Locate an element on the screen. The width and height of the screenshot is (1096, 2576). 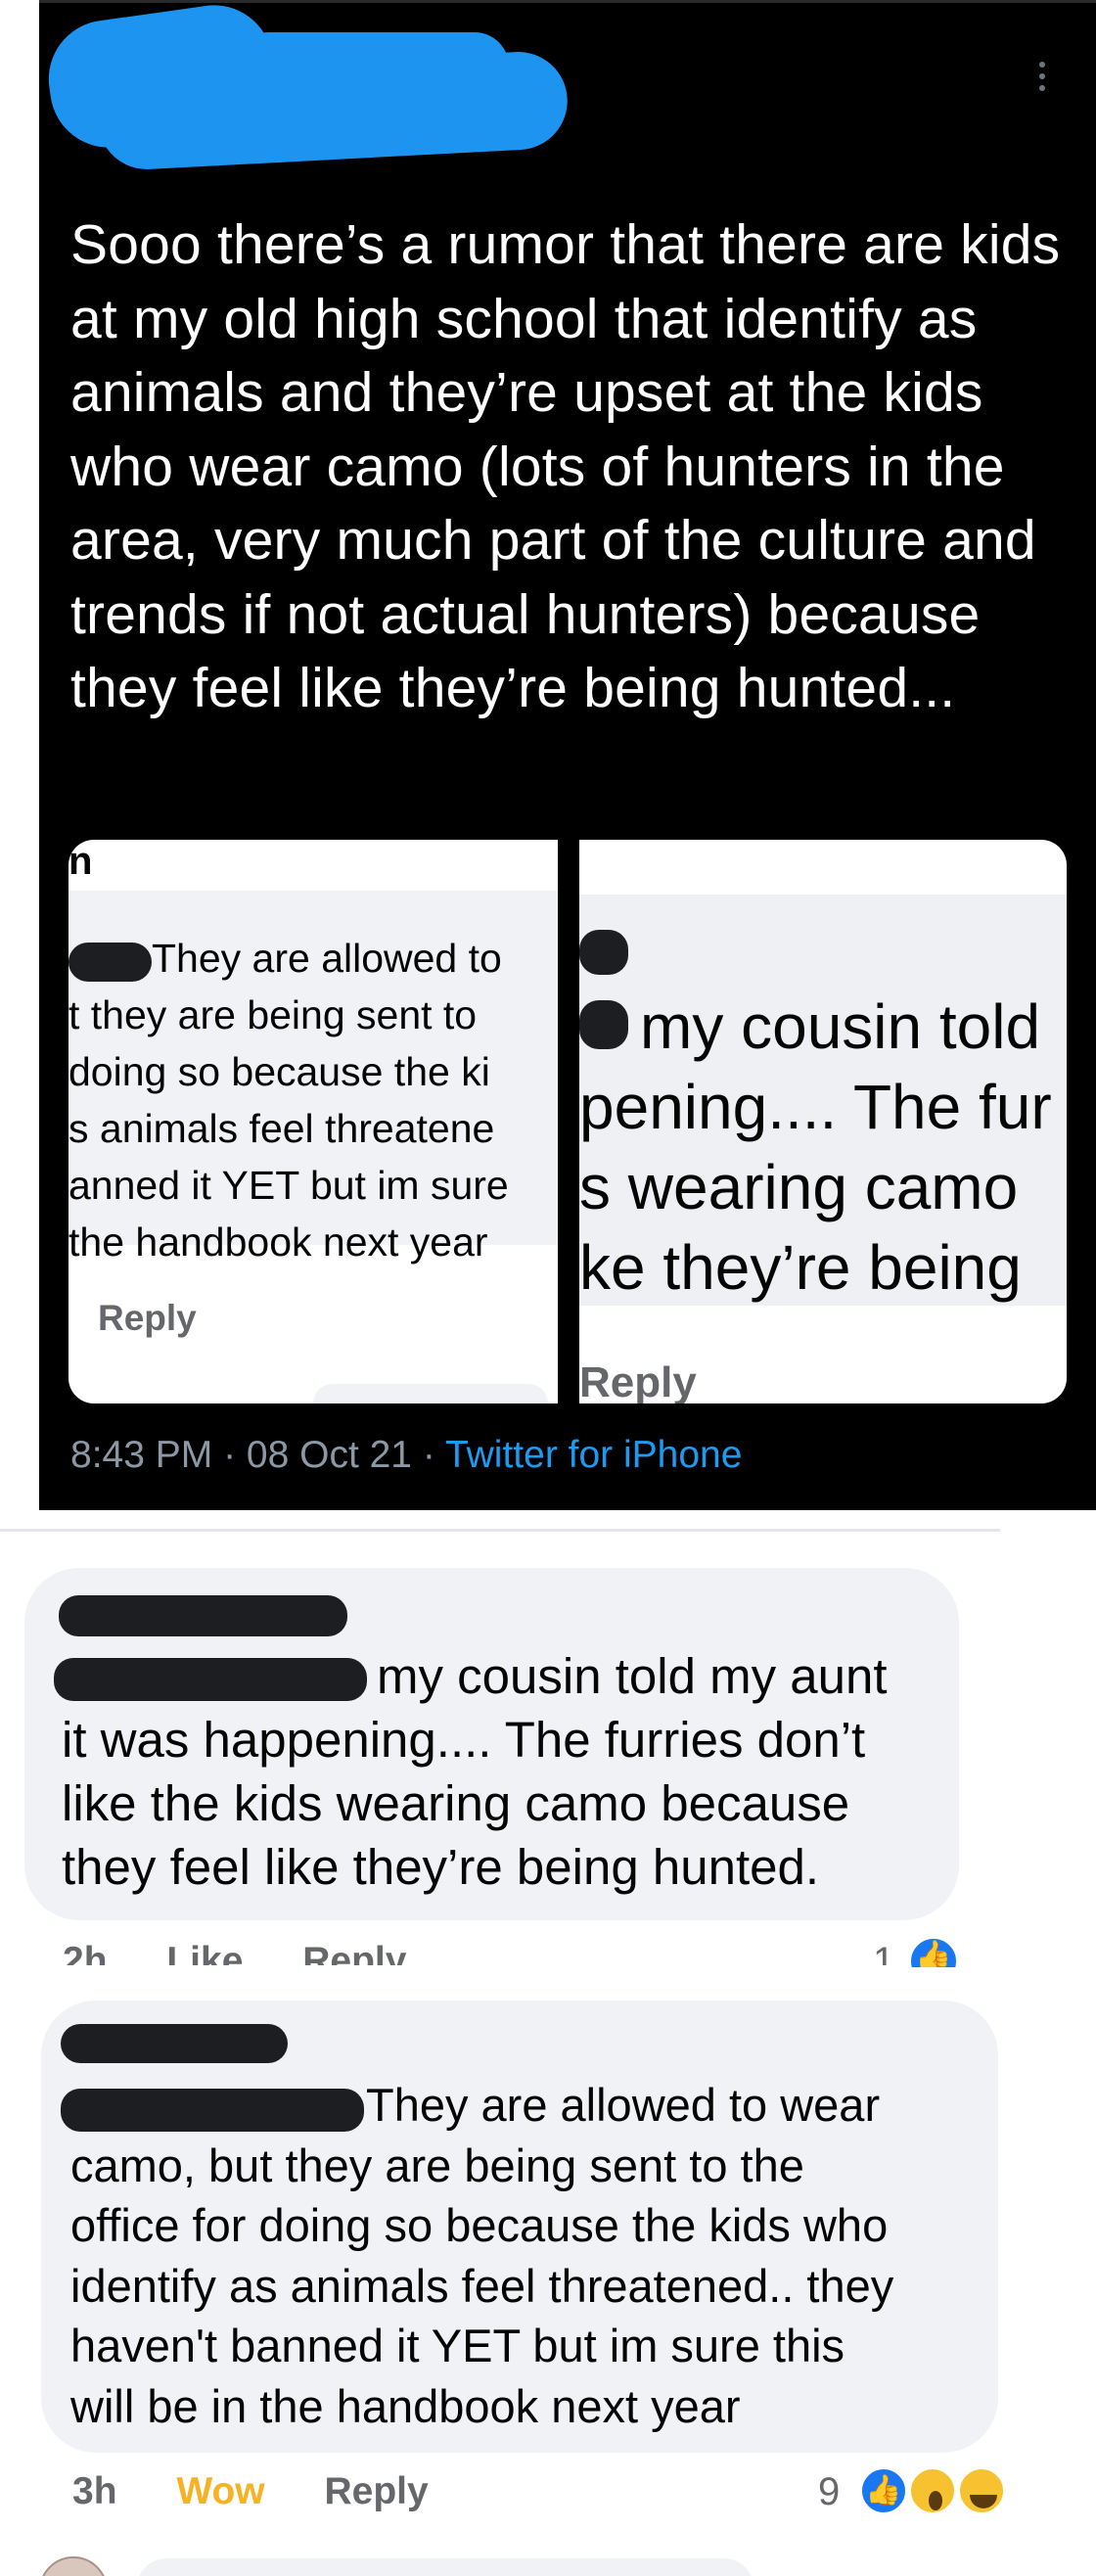
crop-line: t they are being sent to is located at coordinates (273, 1014).